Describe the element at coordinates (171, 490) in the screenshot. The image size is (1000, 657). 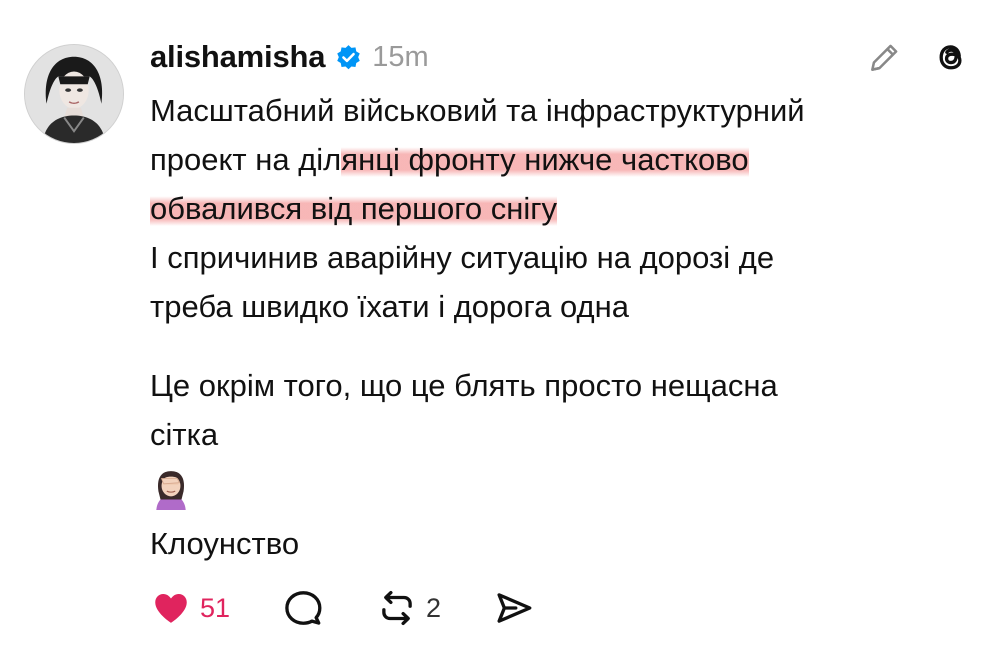
I see `woman-facepalming-icon` at that location.